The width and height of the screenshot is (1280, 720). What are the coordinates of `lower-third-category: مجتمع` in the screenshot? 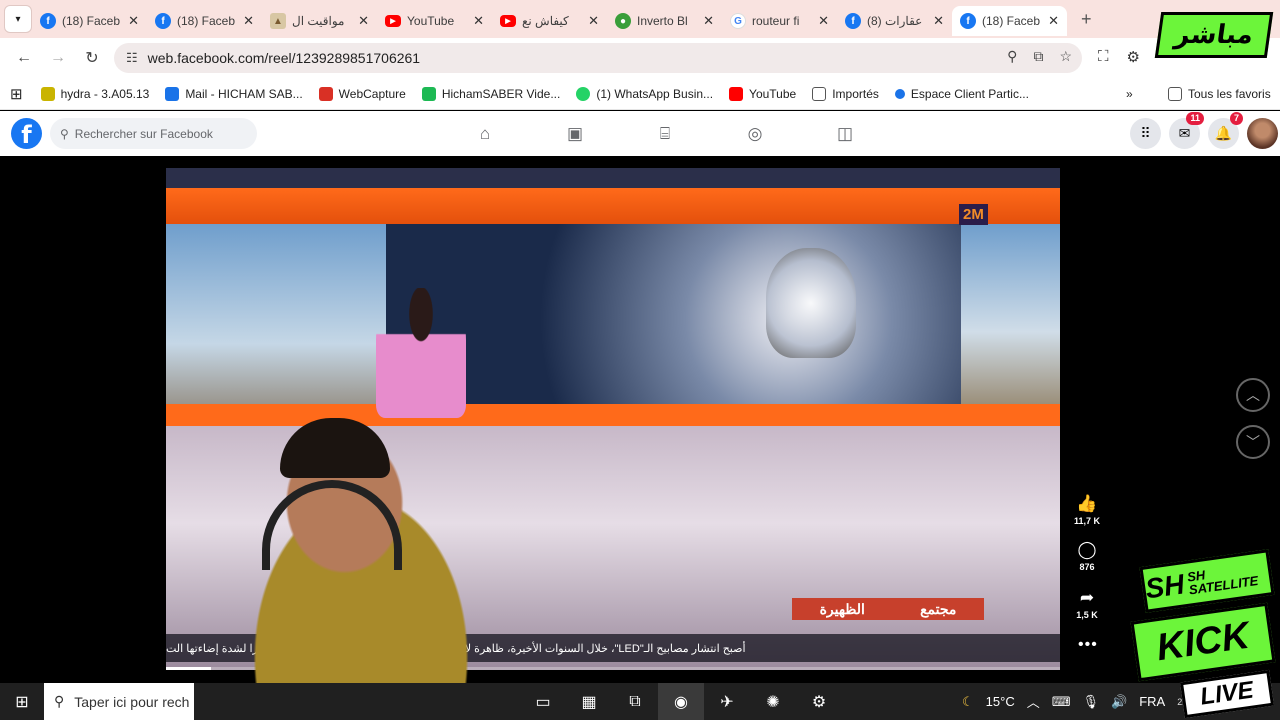 It's located at (938, 608).